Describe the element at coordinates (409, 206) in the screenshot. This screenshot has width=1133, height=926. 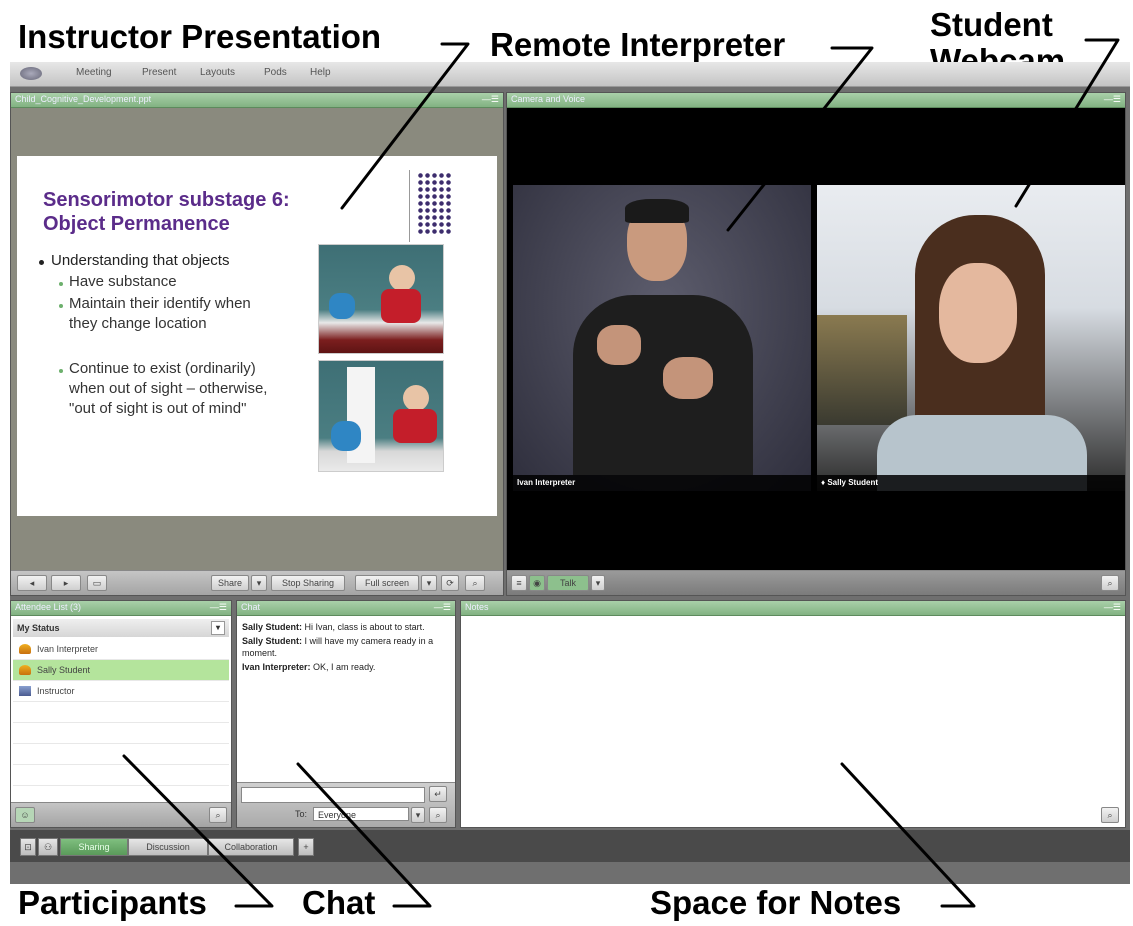
I see `slide-divider` at that location.